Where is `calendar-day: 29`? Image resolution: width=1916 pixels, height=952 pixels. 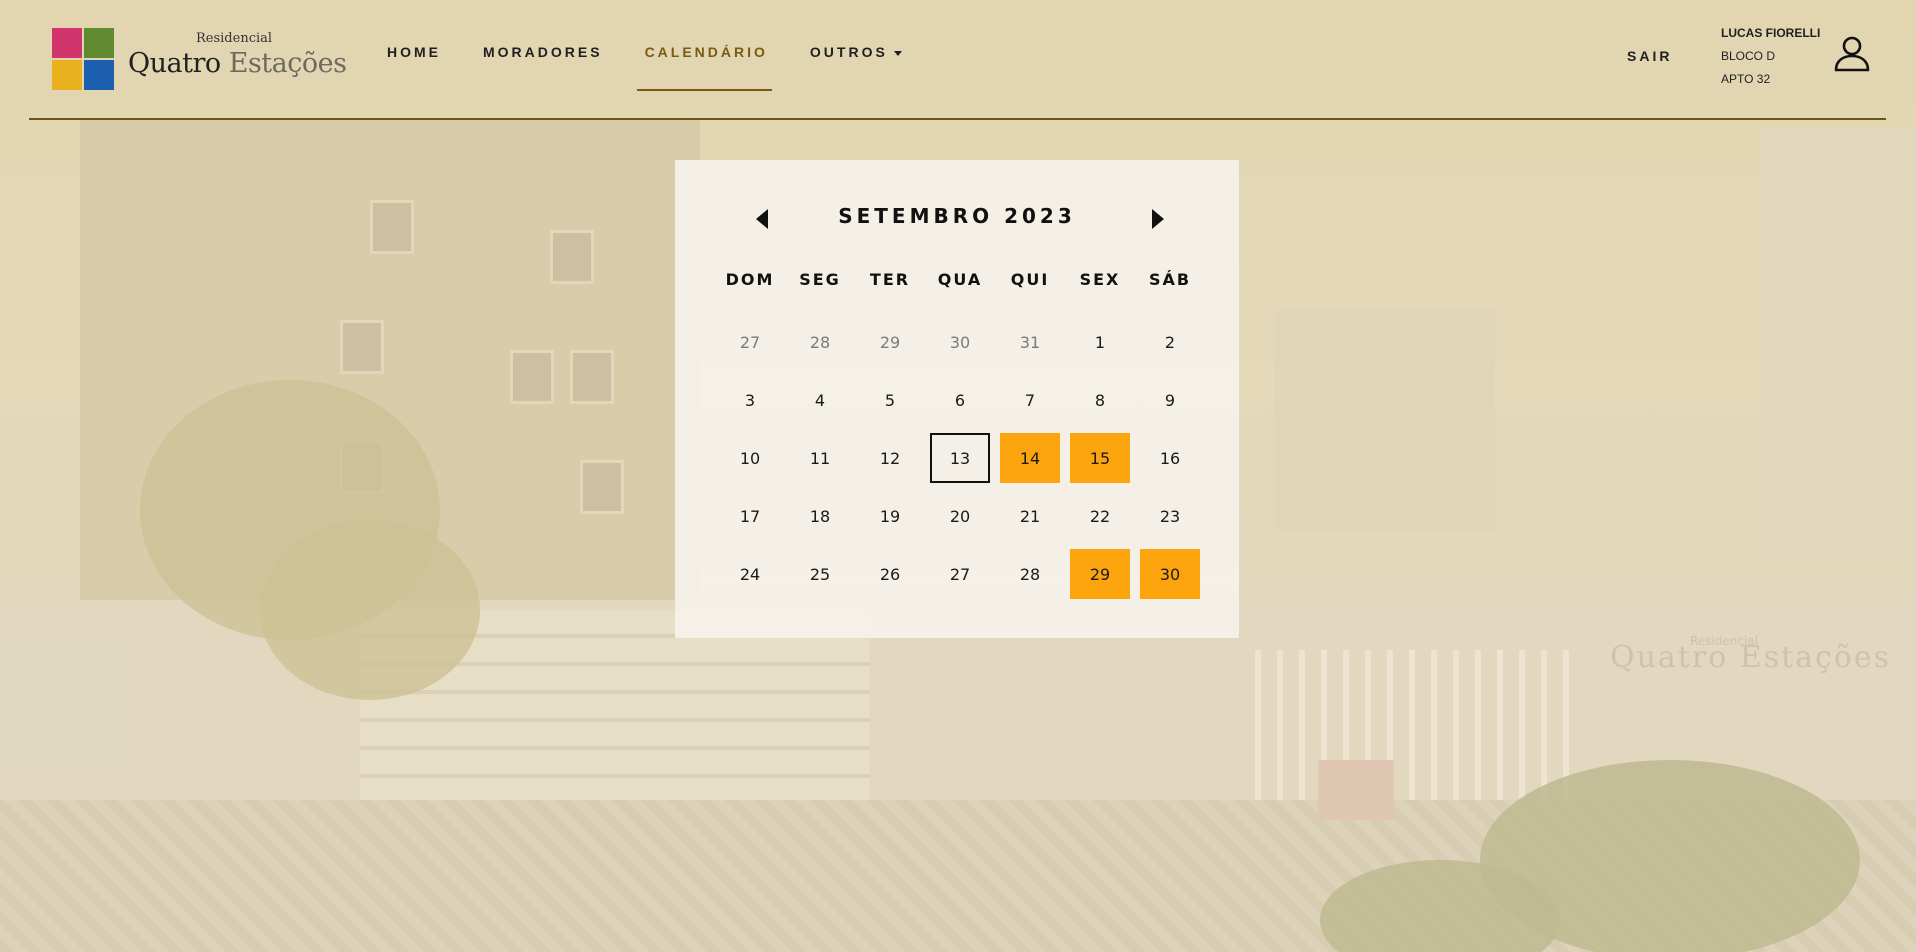 calendar-day: 29 is located at coordinates (890, 342).